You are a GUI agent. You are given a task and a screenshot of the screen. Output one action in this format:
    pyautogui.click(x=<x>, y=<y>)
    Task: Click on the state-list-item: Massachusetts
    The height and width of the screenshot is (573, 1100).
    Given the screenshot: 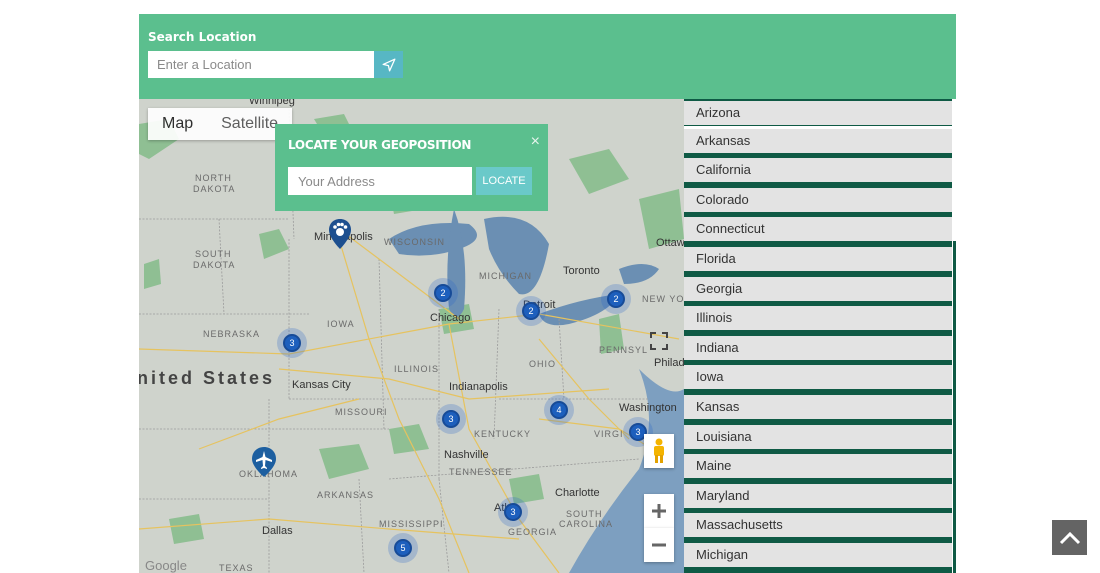 What is the action you would take?
    pyautogui.click(x=818, y=528)
    